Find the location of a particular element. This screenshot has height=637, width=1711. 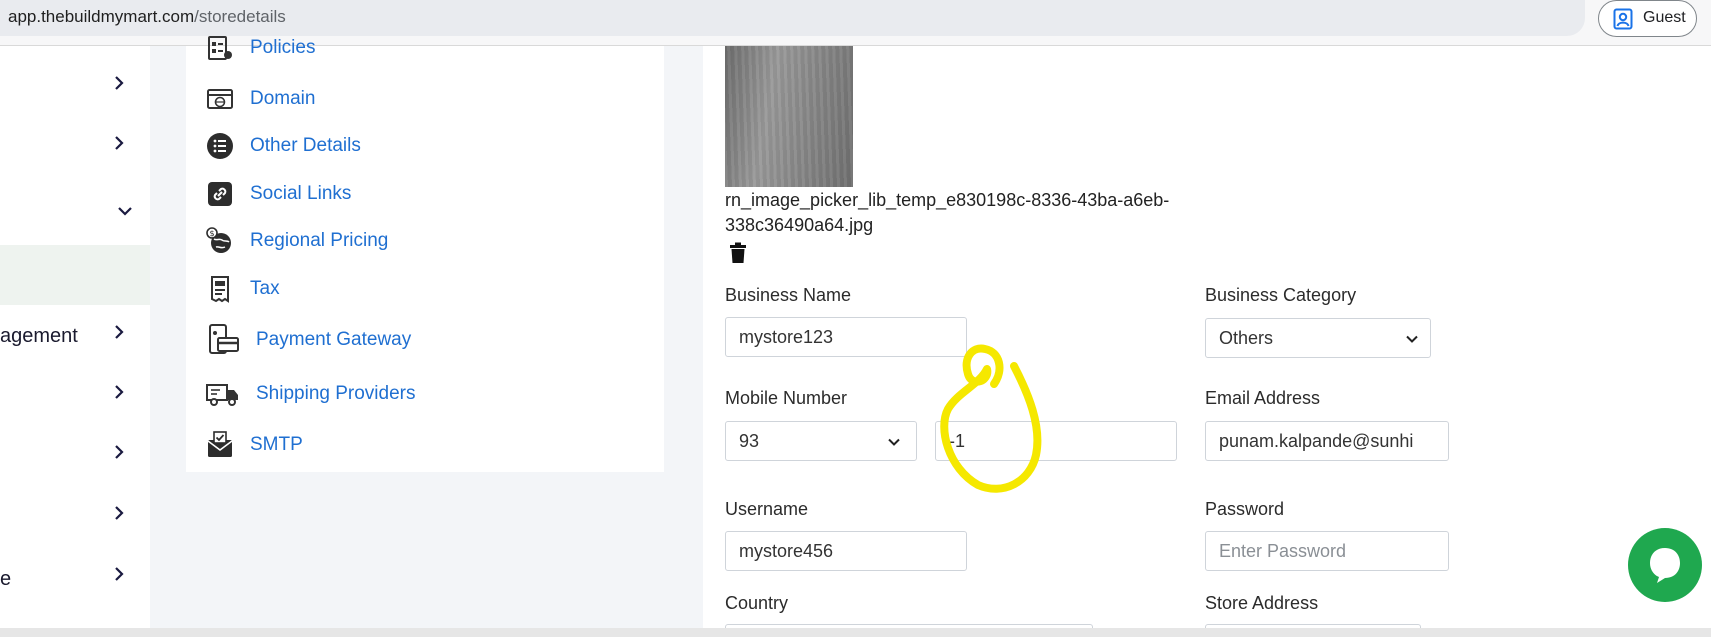

chat-widget-button is located at coordinates (1665, 565).